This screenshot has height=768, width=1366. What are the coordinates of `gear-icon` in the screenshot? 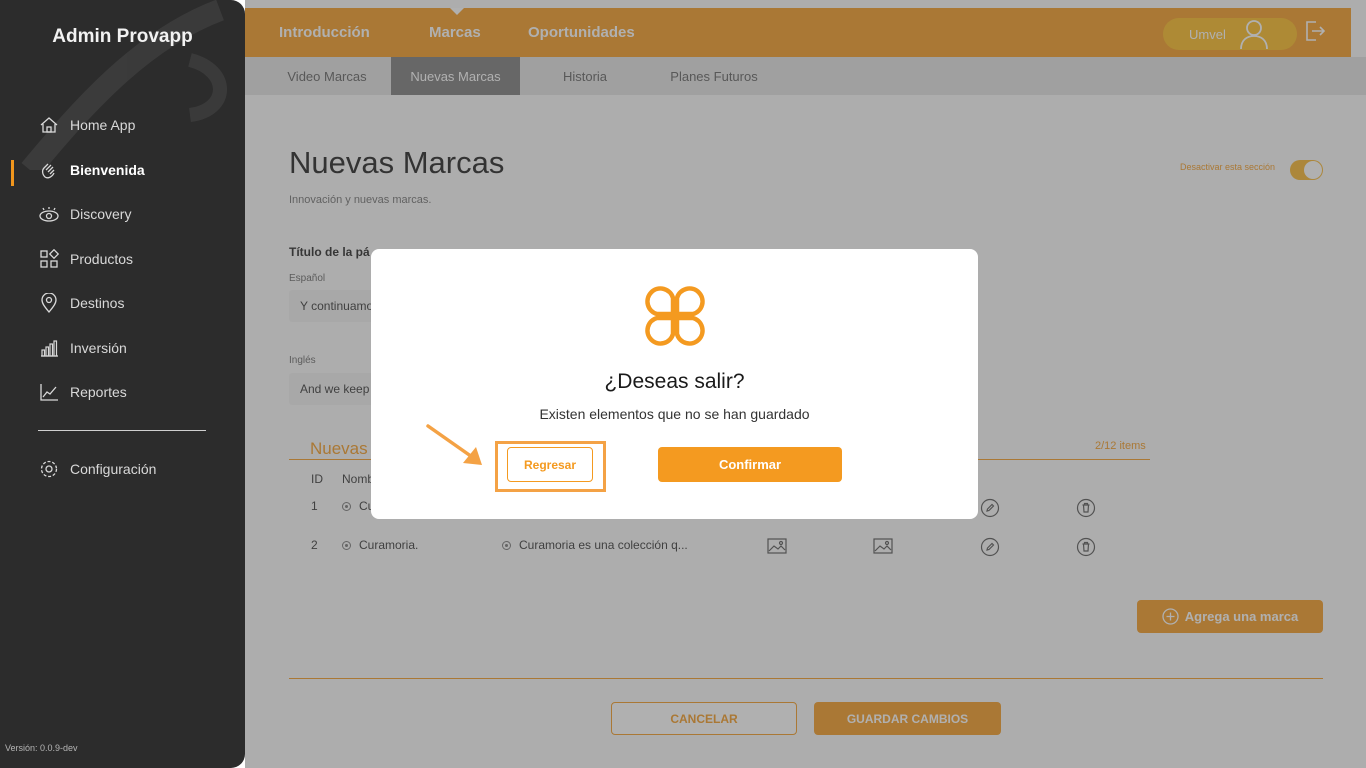 It's located at (49, 469).